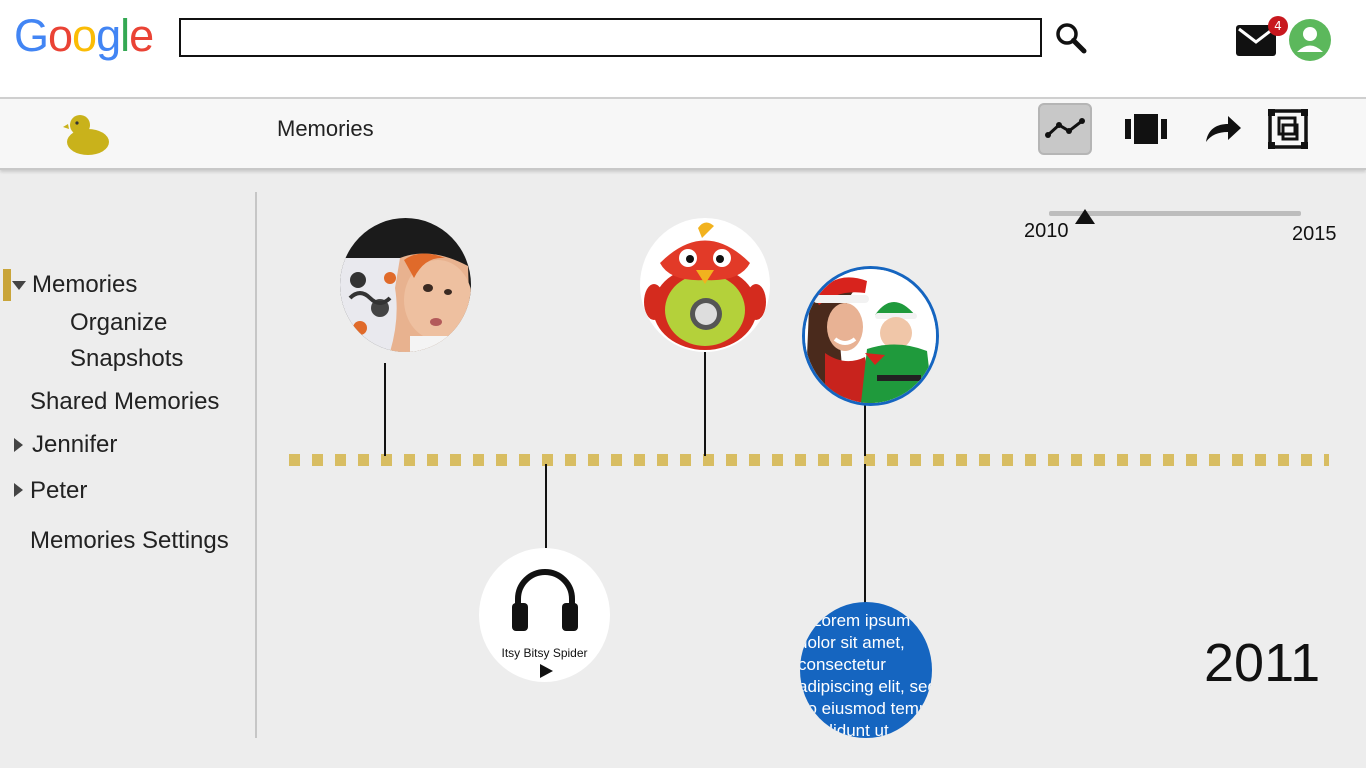 The width and height of the screenshot is (1366, 768). What do you see at coordinates (19, 285) in the screenshot?
I see `expand-down-icon` at bounding box center [19, 285].